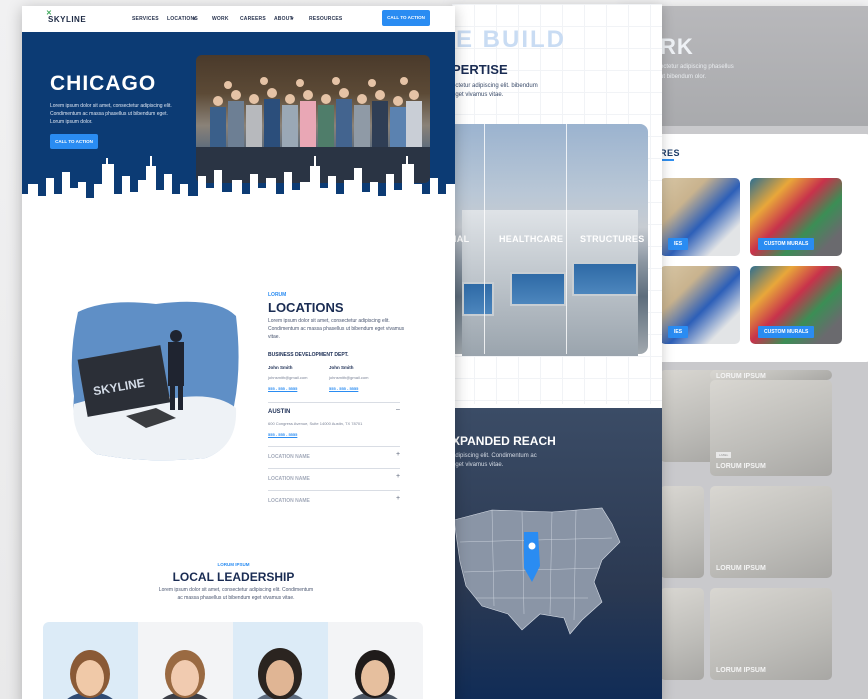  I want to click on logo: SKYLINE, so click(67, 19).